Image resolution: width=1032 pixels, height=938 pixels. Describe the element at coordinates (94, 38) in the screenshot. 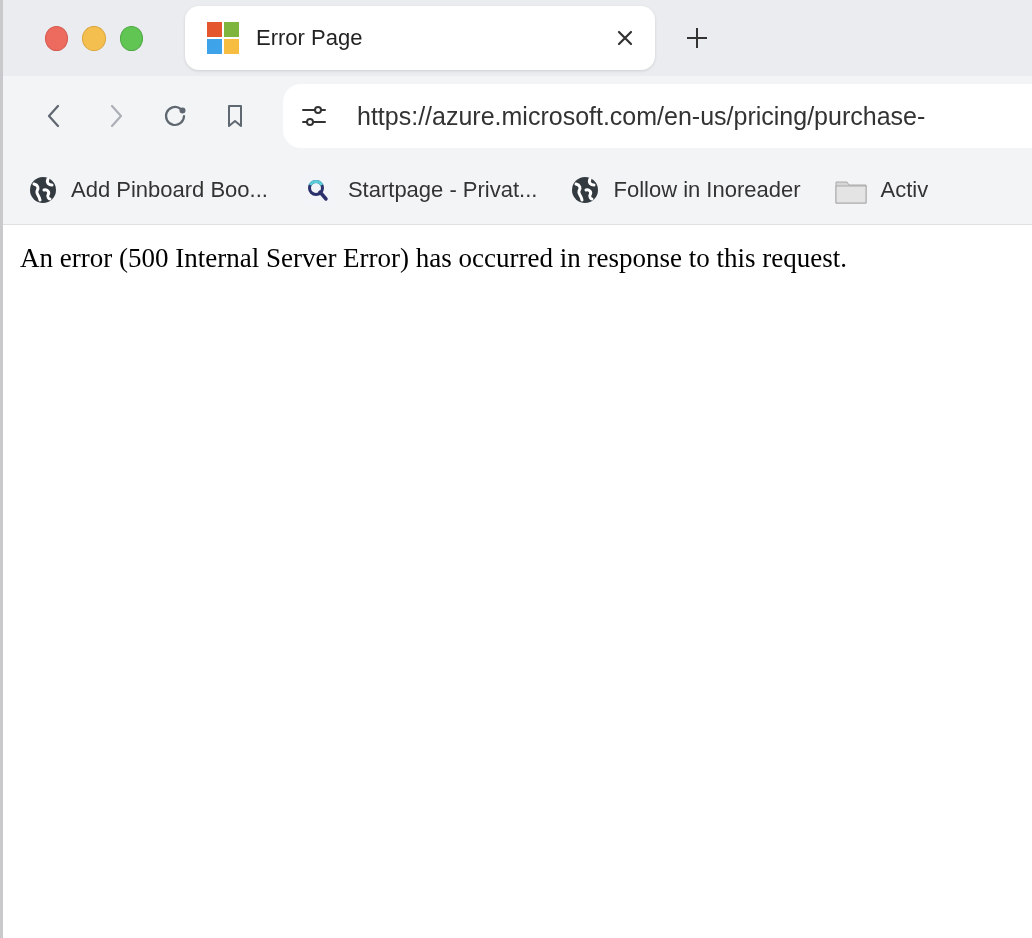

I see `minimize-window-button` at that location.